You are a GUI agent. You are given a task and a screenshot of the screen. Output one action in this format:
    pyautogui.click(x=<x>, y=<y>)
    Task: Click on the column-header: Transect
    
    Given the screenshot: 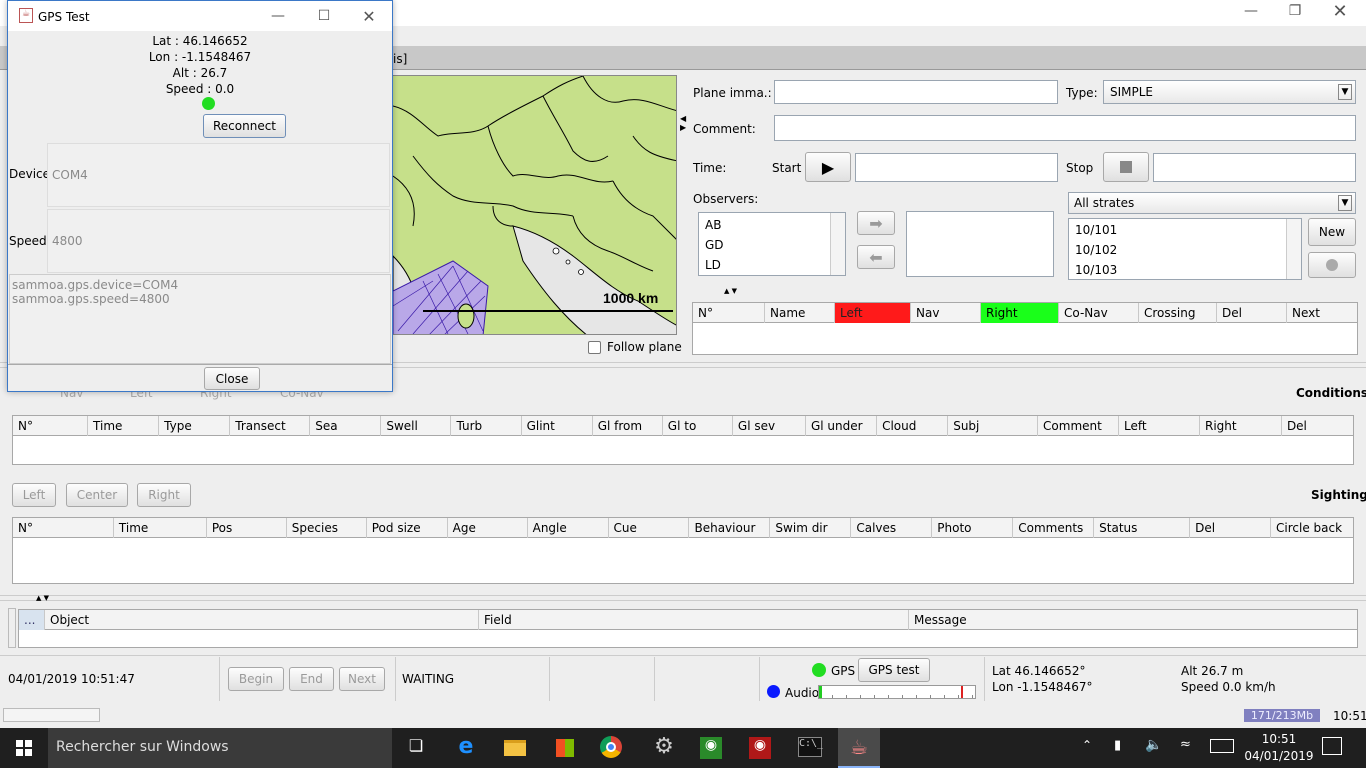 What is the action you would take?
    pyautogui.click(x=270, y=426)
    